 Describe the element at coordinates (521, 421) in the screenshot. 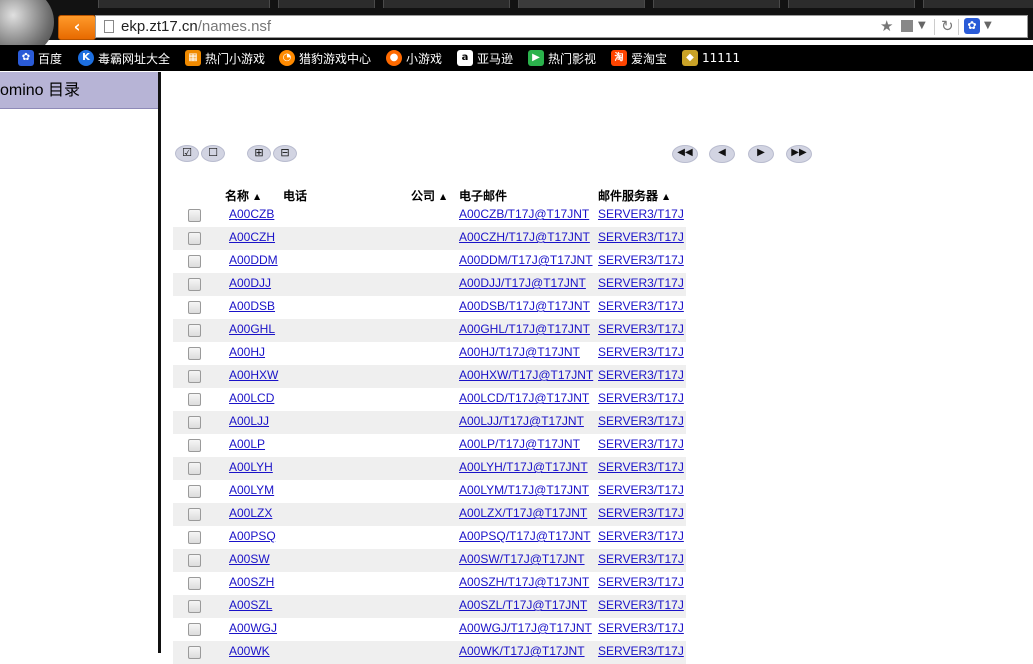

I see `email-link: A00LJJ/T17J@T17JNT` at that location.